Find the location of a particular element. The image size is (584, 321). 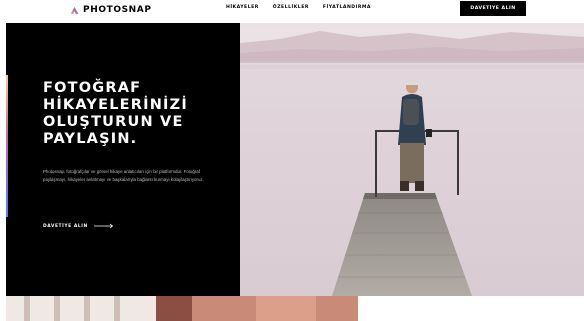

main-nav: HİKAYELER ÖZELLİKLER FİYATLANDIRMA is located at coordinates (298, 7).